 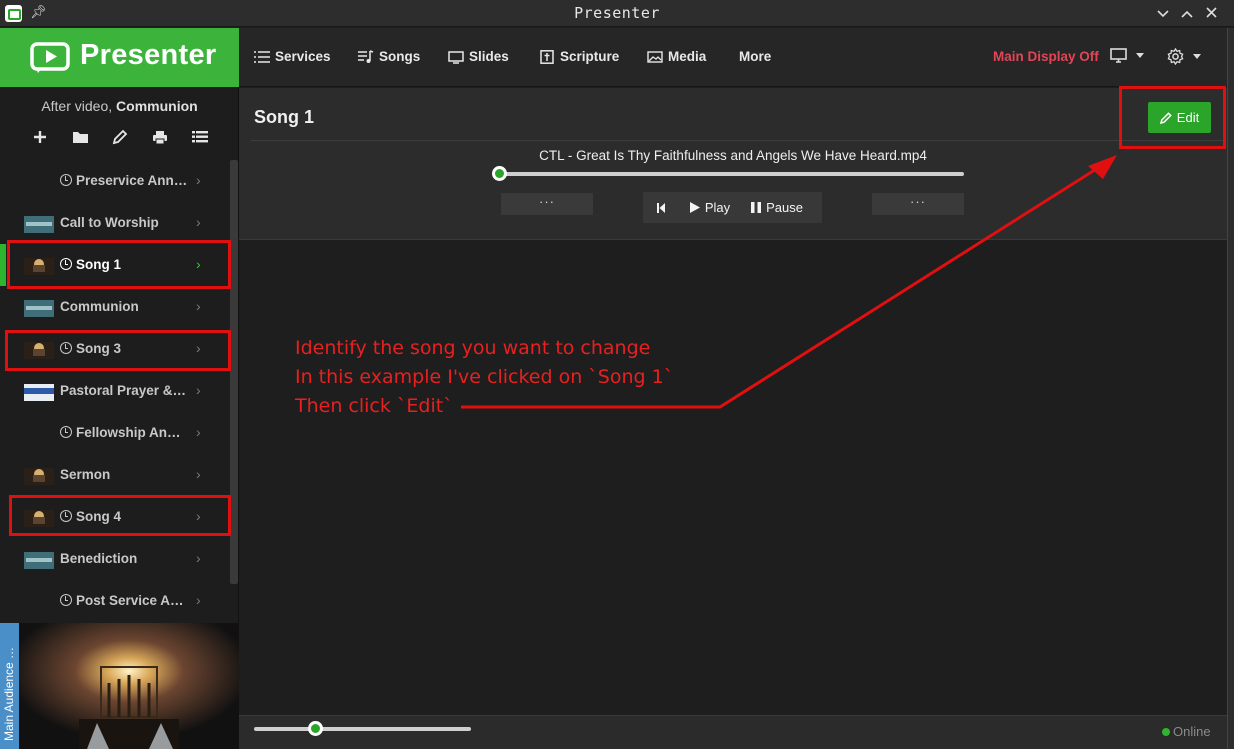 I want to click on service-item: Fellowship An… ›, so click(x=114, y=433).